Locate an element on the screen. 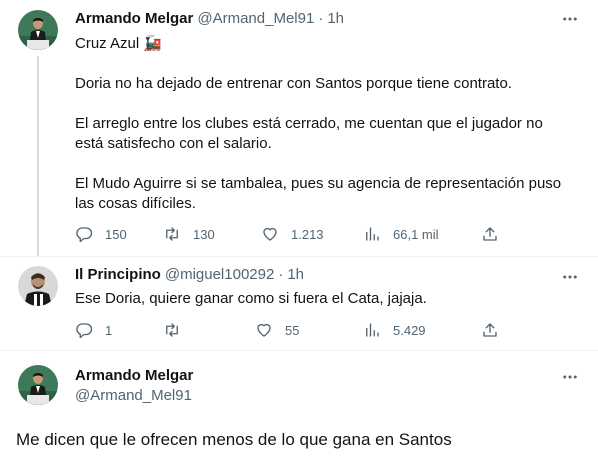 This screenshot has height=459, width=598. tweet-actions: 1 55 5.429 is located at coordinates (290, 330).